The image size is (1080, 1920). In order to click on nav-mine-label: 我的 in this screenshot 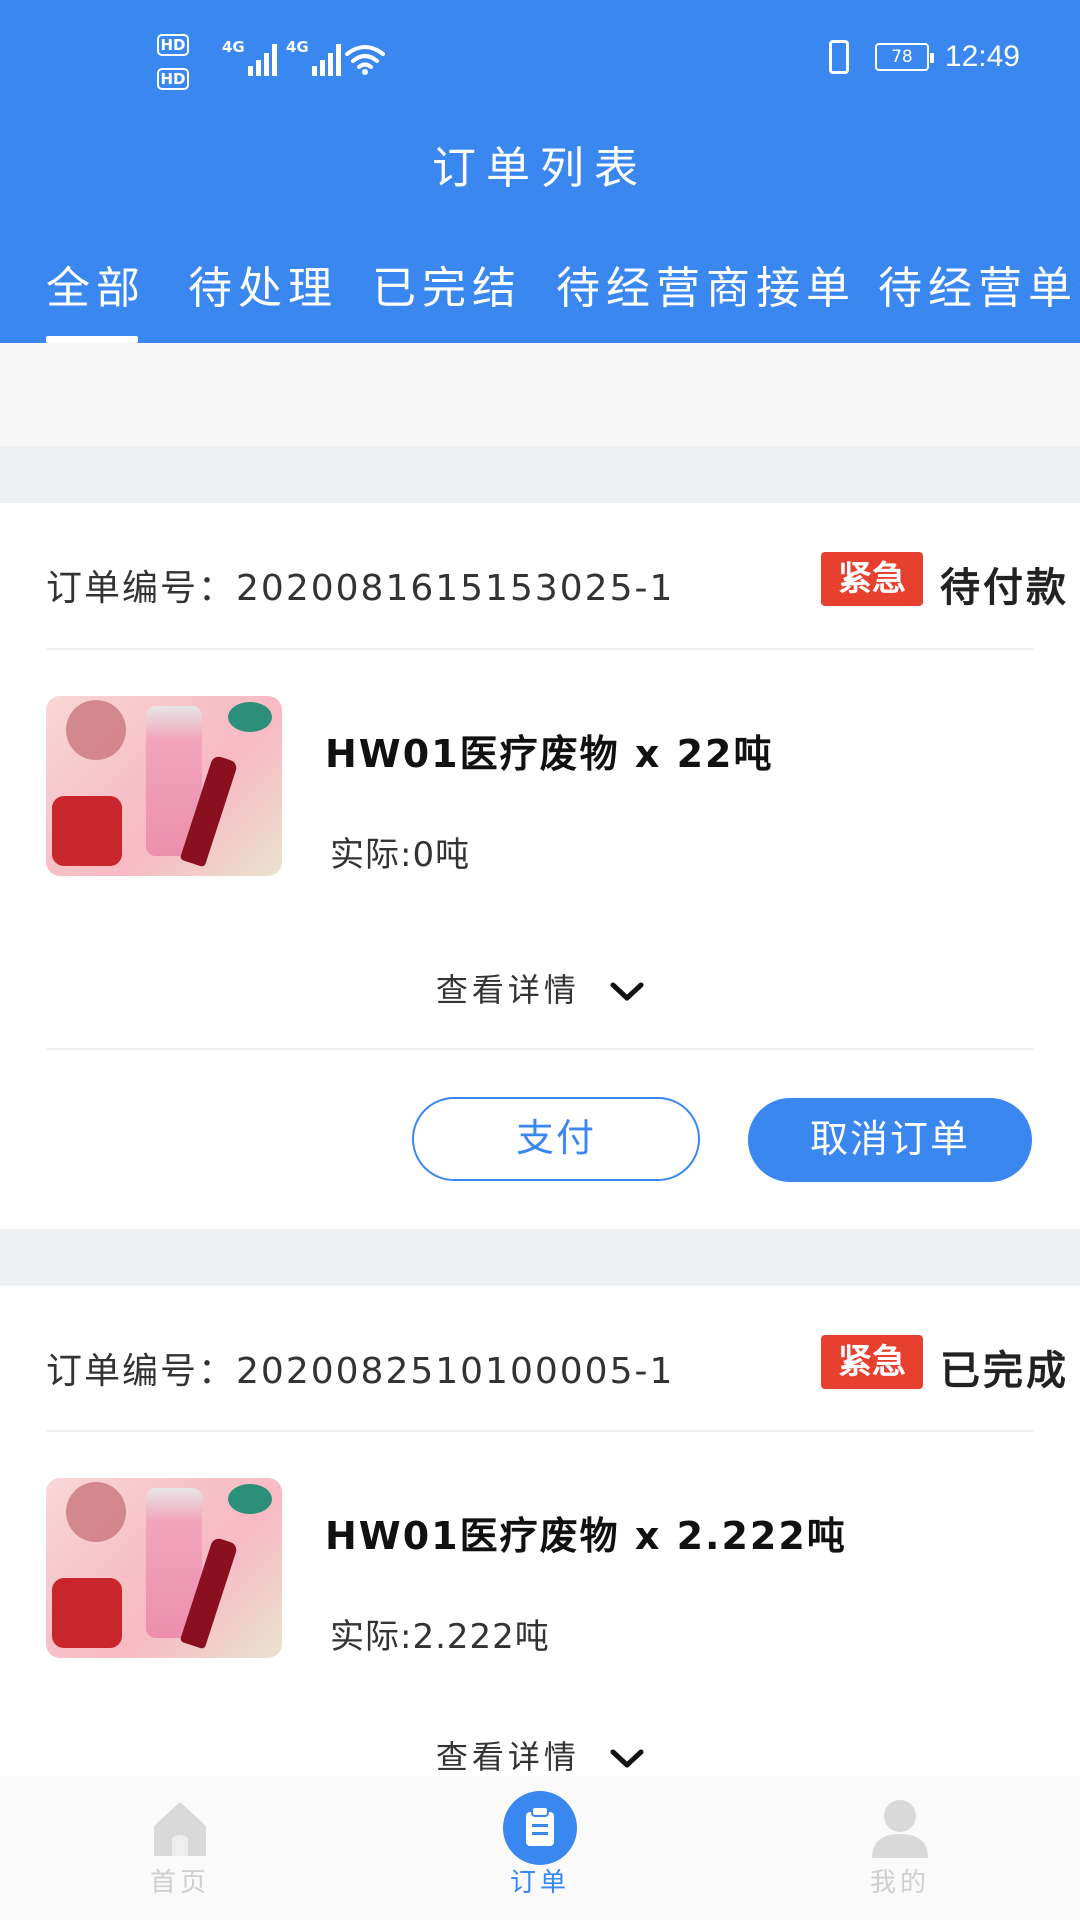, I will do `click(899, 1883)`.